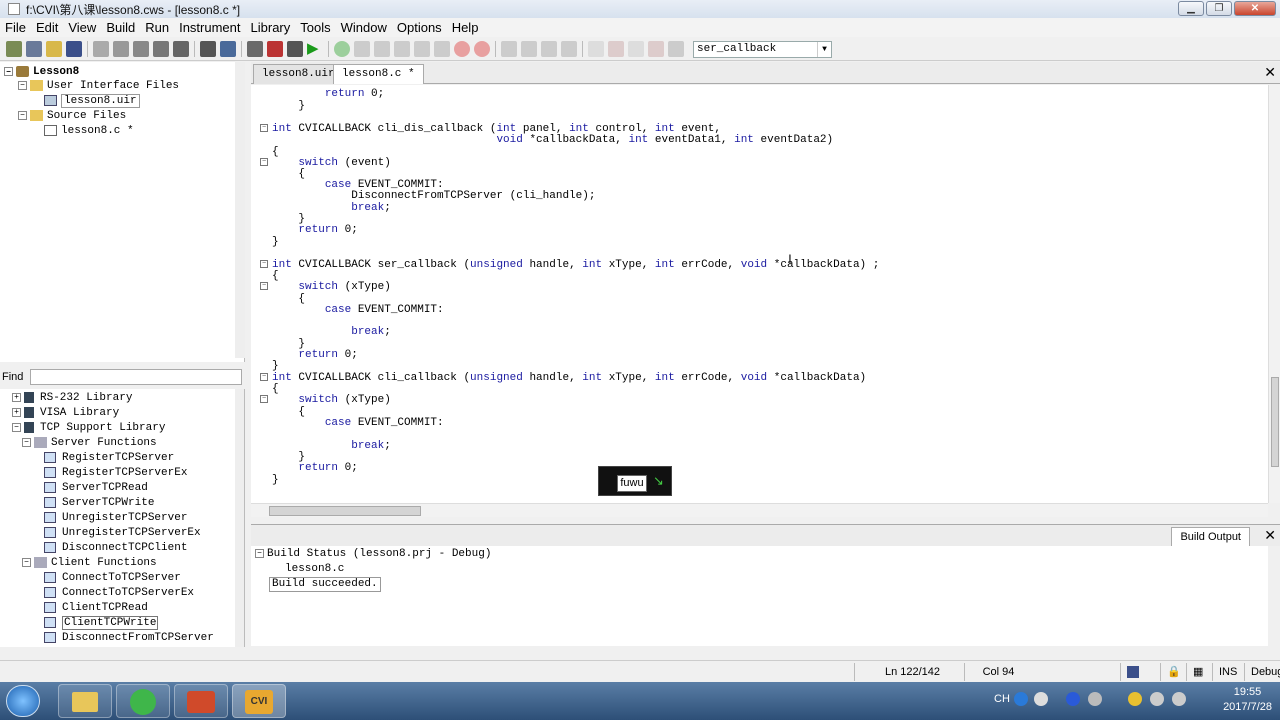 The width and height of the screenshot is (1280, 720). Describe the element at coordinates (98, 86) in the screenshot. I see `folder-ui-files: − User Interface Files` at that location.